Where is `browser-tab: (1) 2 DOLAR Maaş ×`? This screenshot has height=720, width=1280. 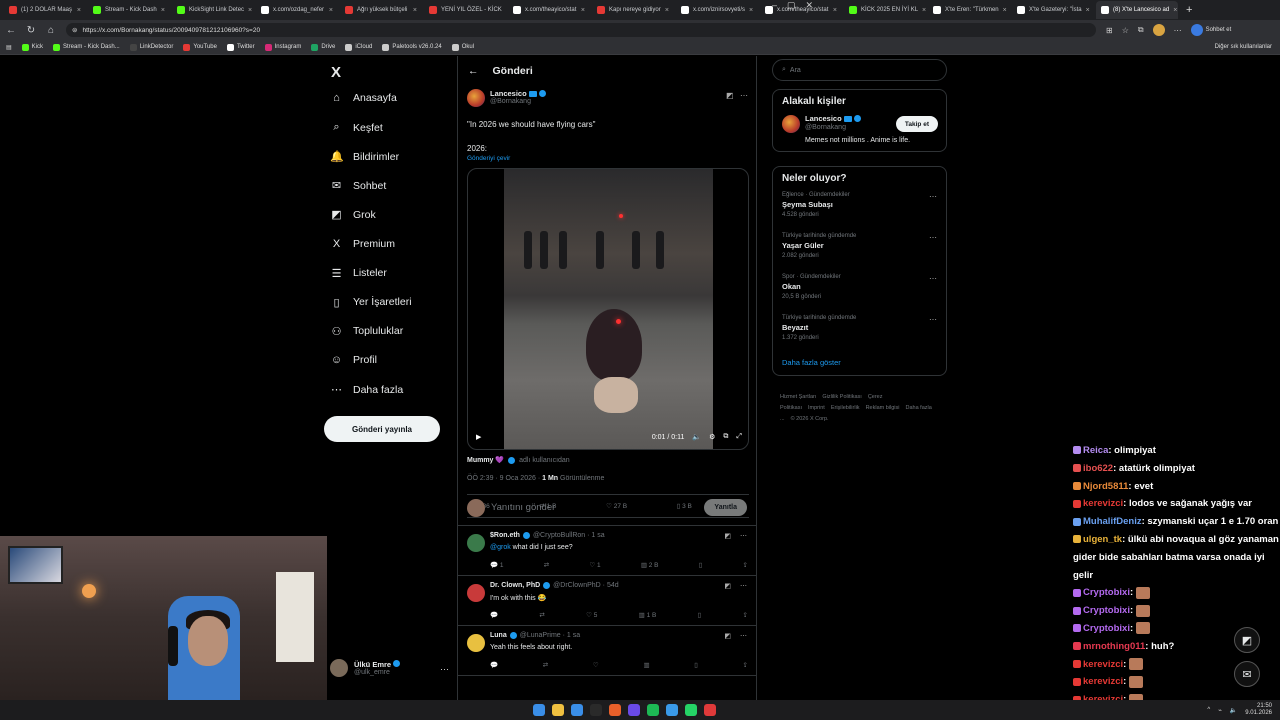
browser-tab: (1) 2 DOLAR Maaş × is located at coordinates (45, 10).